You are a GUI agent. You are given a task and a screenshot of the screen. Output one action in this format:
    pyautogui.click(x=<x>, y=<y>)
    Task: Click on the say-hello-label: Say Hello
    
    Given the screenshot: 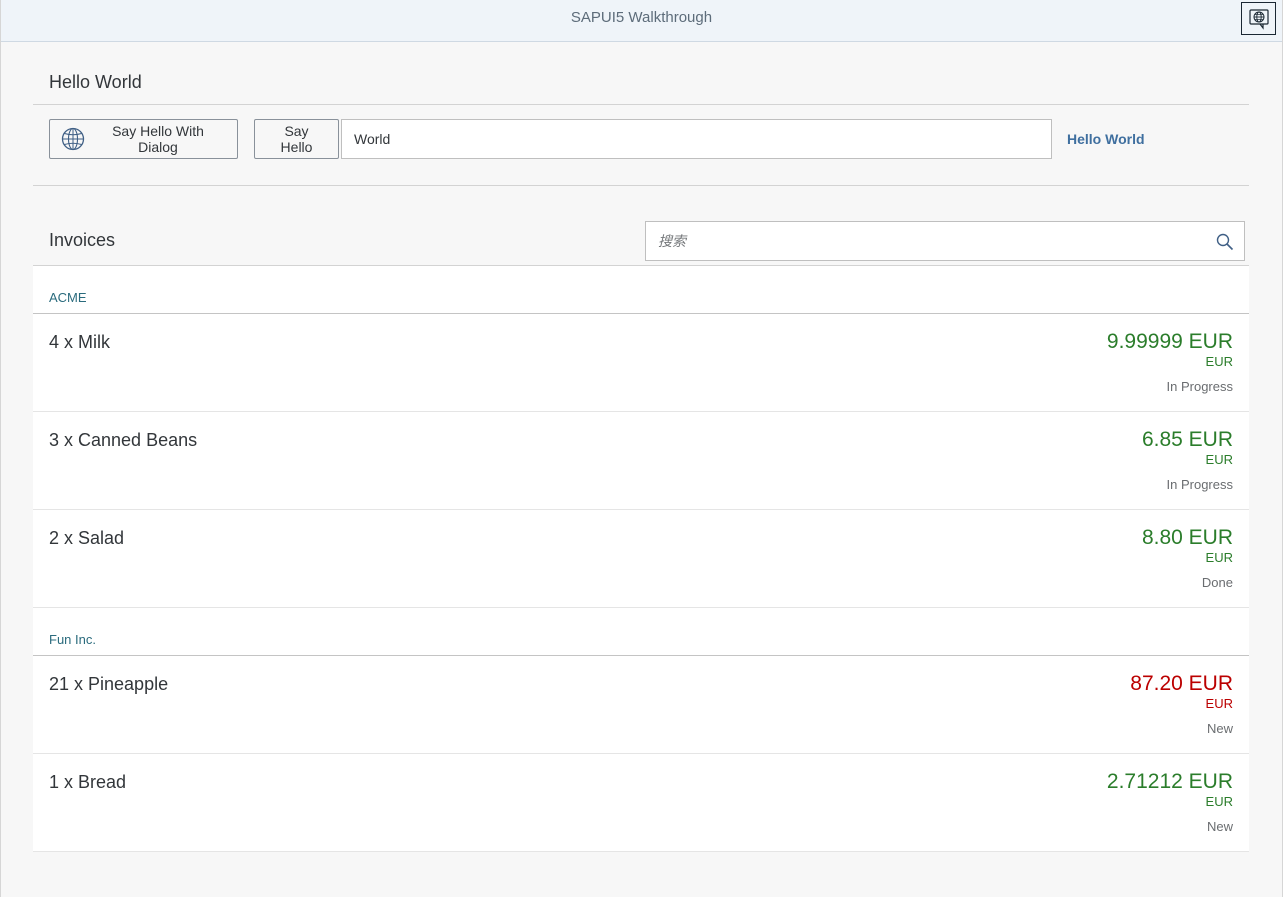 What is the action you would take?
    pyautogui.click(x=296, y=139)
    